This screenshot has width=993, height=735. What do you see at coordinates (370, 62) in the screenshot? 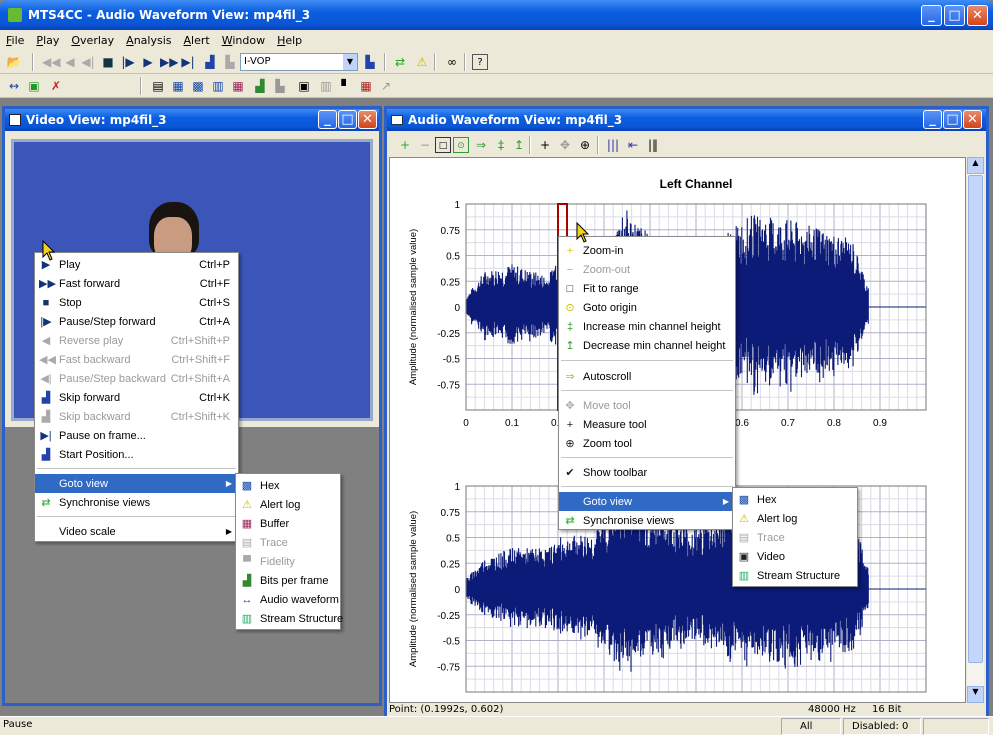
I see `skip-forward-icon: ▙` at bounding box center [370, 62].